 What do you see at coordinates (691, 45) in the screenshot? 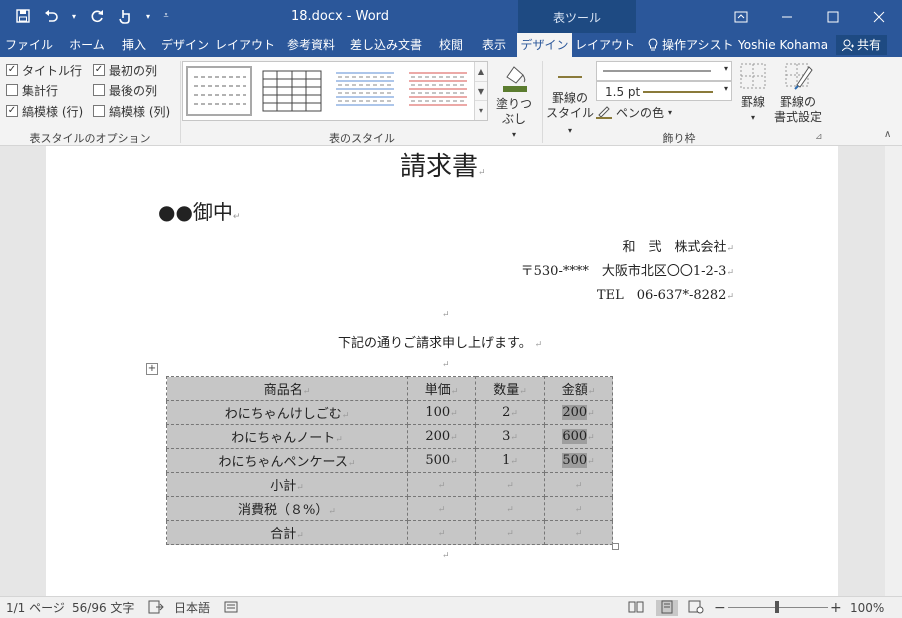
I see `tell-me-box: 操作アシスト` at bounding box center [691, 45].